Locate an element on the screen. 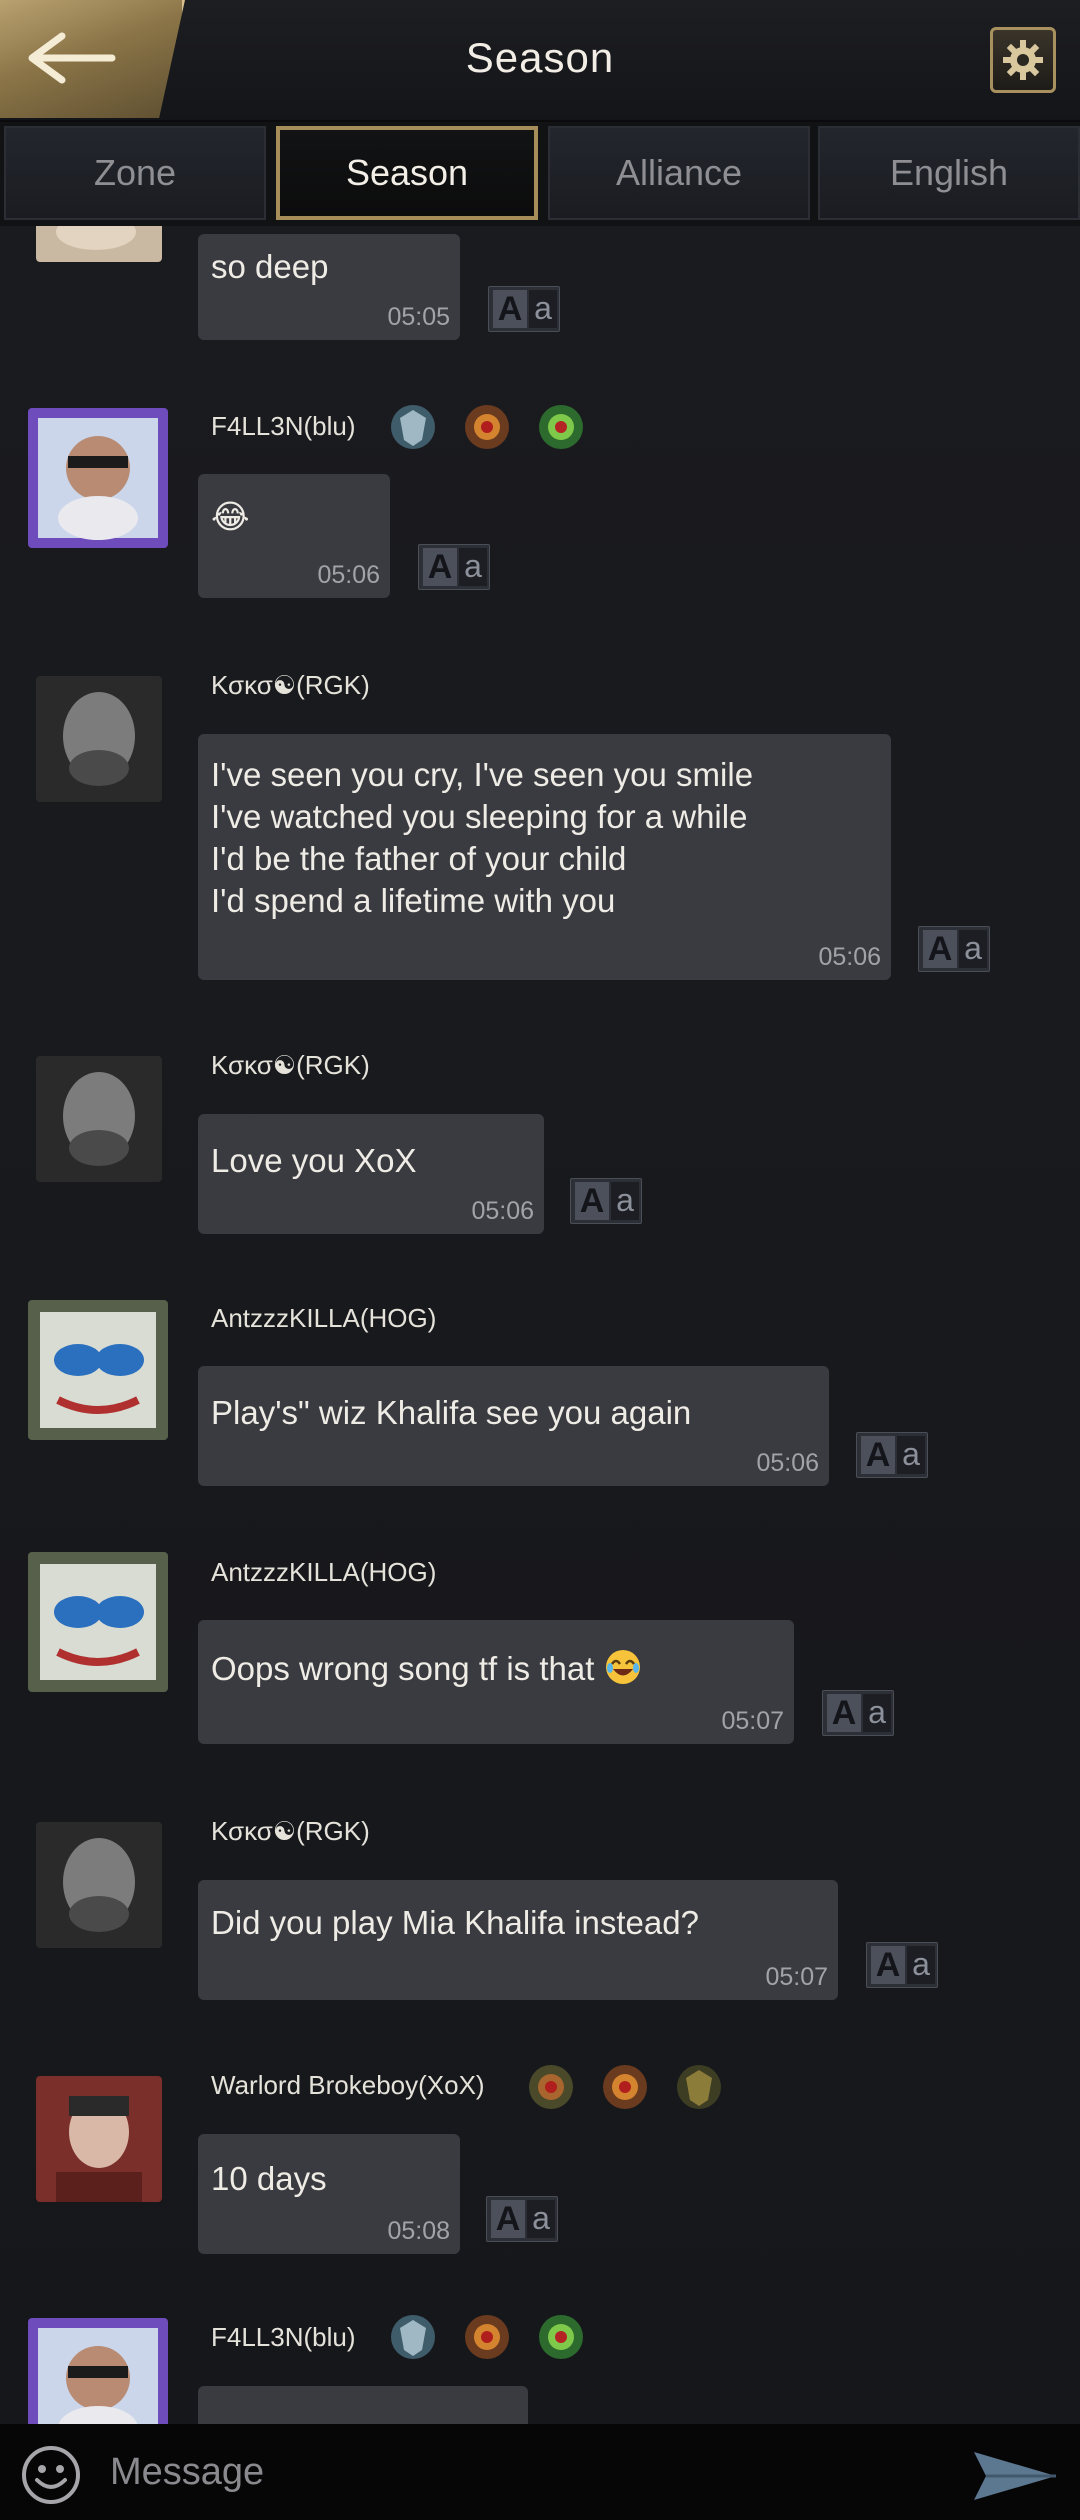  message-text: so deep is located at coordinates (270, 266).